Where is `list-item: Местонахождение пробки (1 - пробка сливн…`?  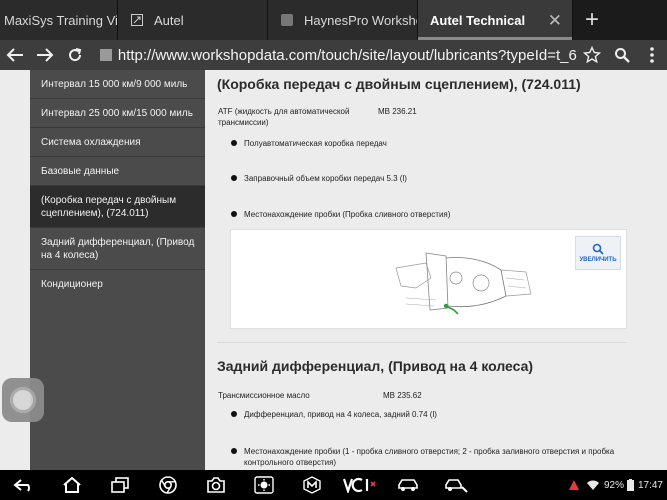 list-item: Местонахождение пробки (1 - пробка сливн… is located at coordinates (417, 457).